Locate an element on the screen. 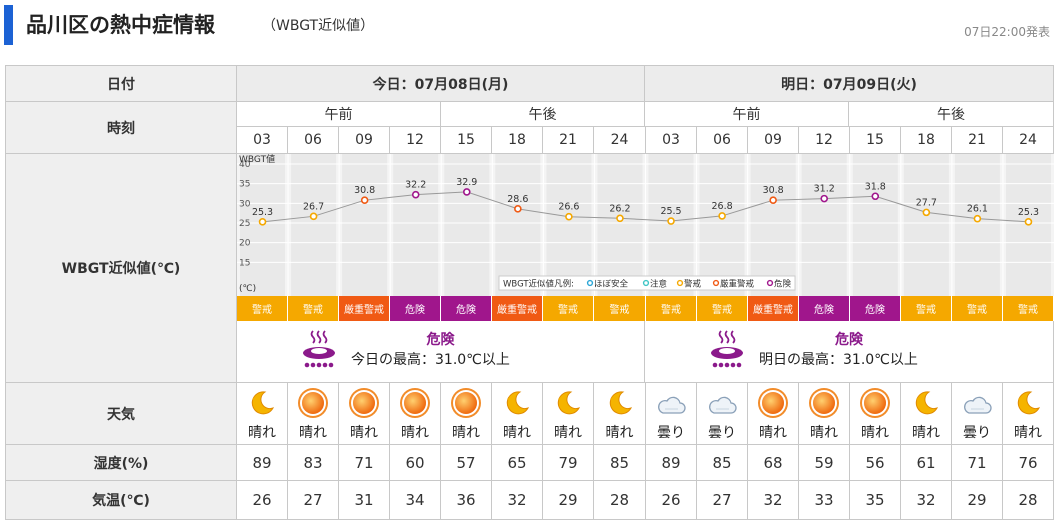 This screenshot has width=1056, height=520. humidity-cell: 83 is located at coordinates (313, 463).